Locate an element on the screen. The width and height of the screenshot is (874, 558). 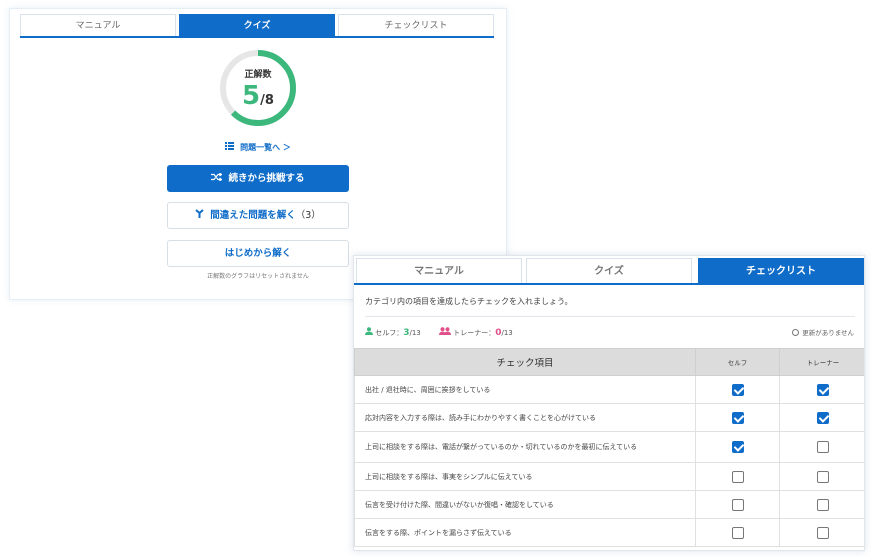
self-total: /13 is located at coordinates (415, 333).